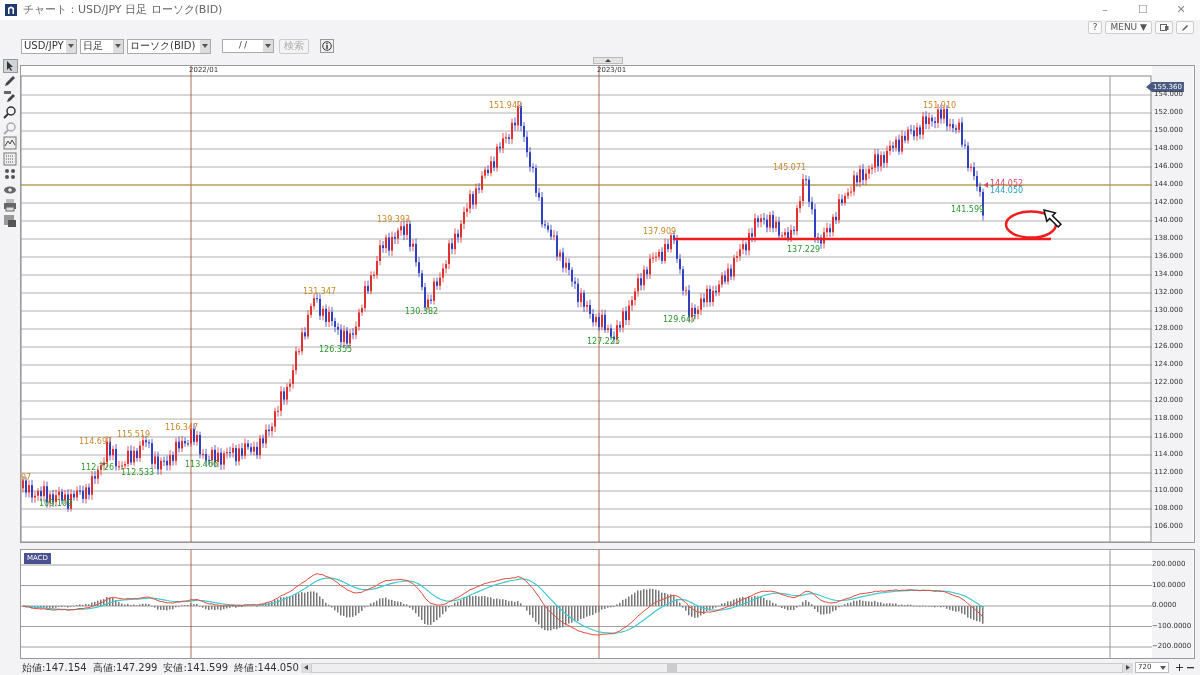  Describe the element at coordinates (790, 168) in the screenshot. I see `price-label: 145.071` at that location.